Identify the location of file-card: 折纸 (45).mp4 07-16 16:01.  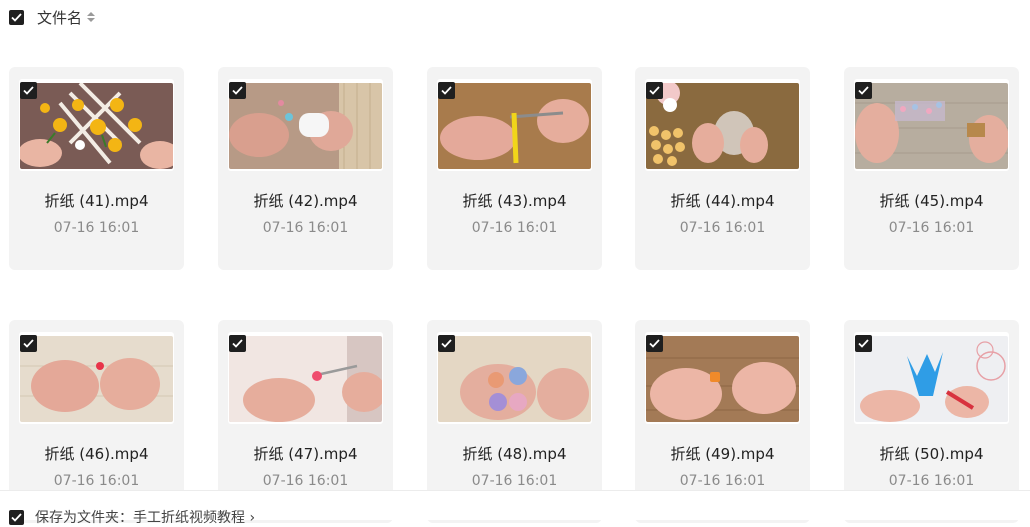
(931, 168).